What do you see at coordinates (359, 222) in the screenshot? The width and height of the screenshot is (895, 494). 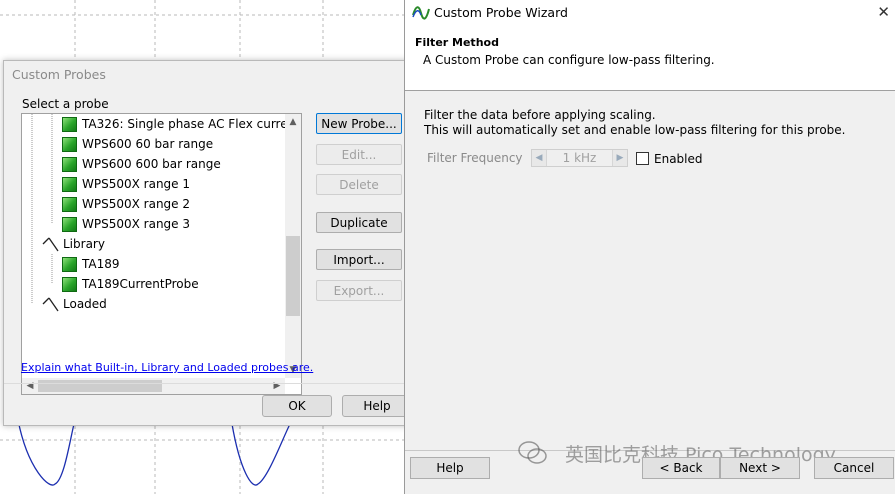 I see `duplicate-button: Duplicate` at bounding box center [359, 222].